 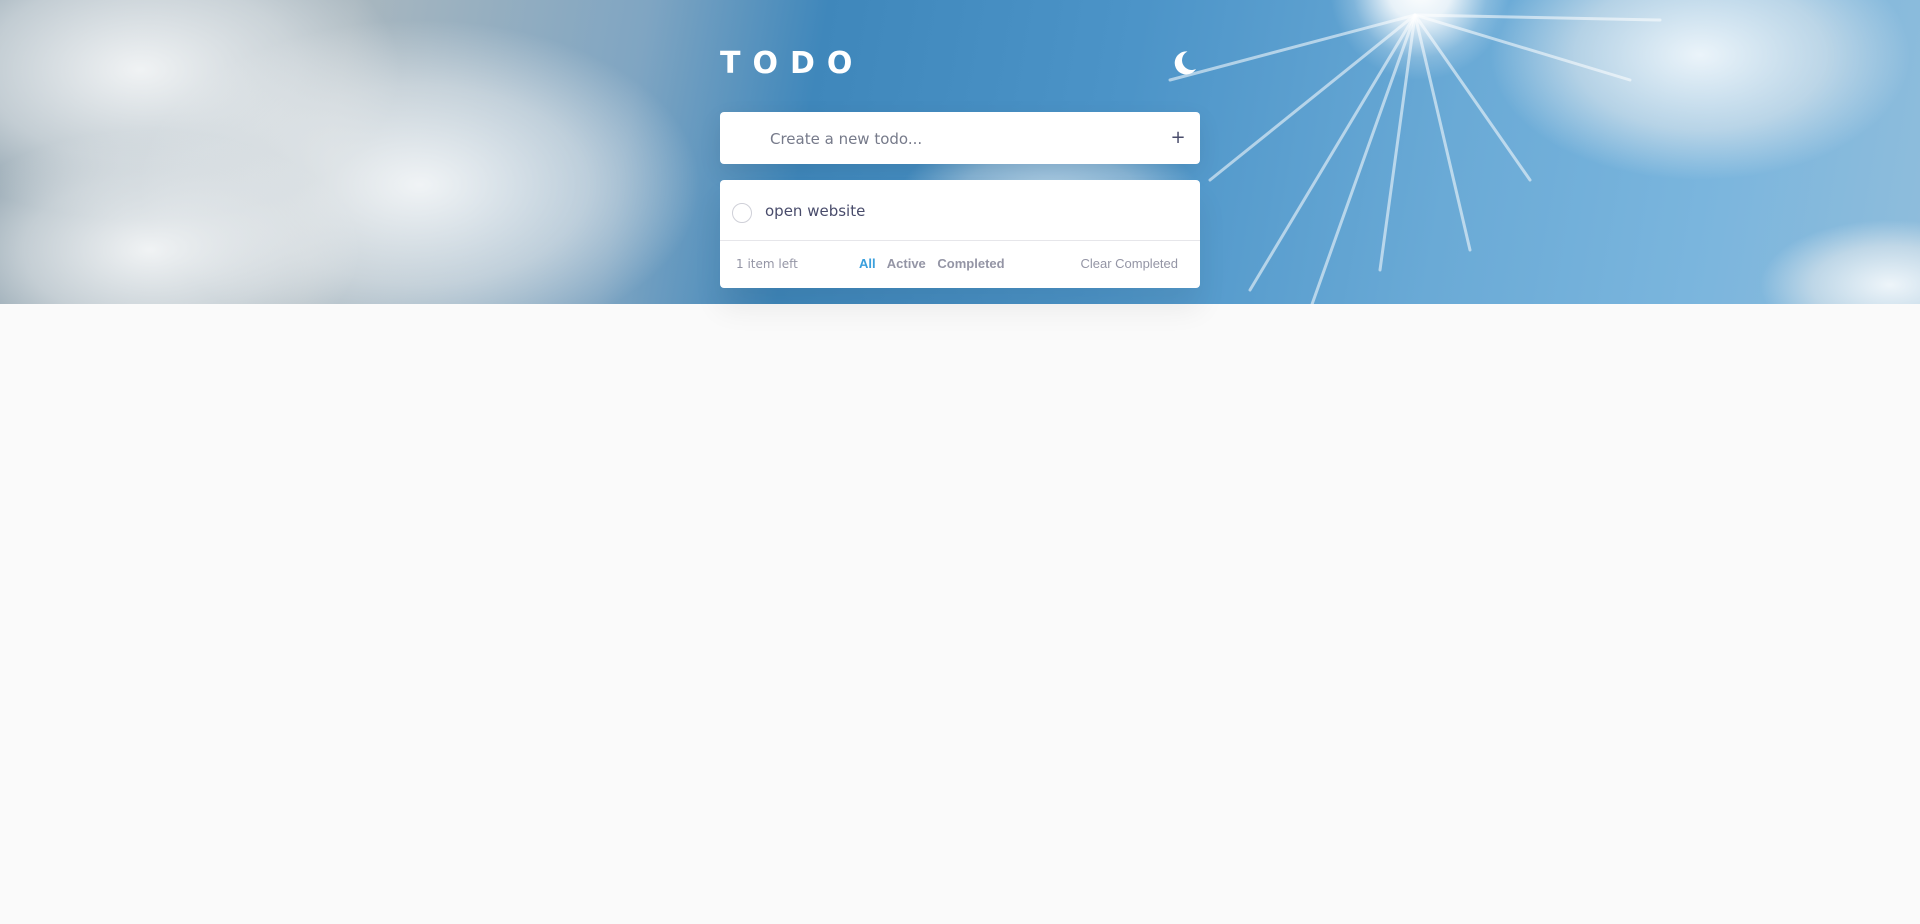 What do you see at coordinates (792, 63) in the screenshot?
I see `app-title: TODO` at bounding box center [792, 63].